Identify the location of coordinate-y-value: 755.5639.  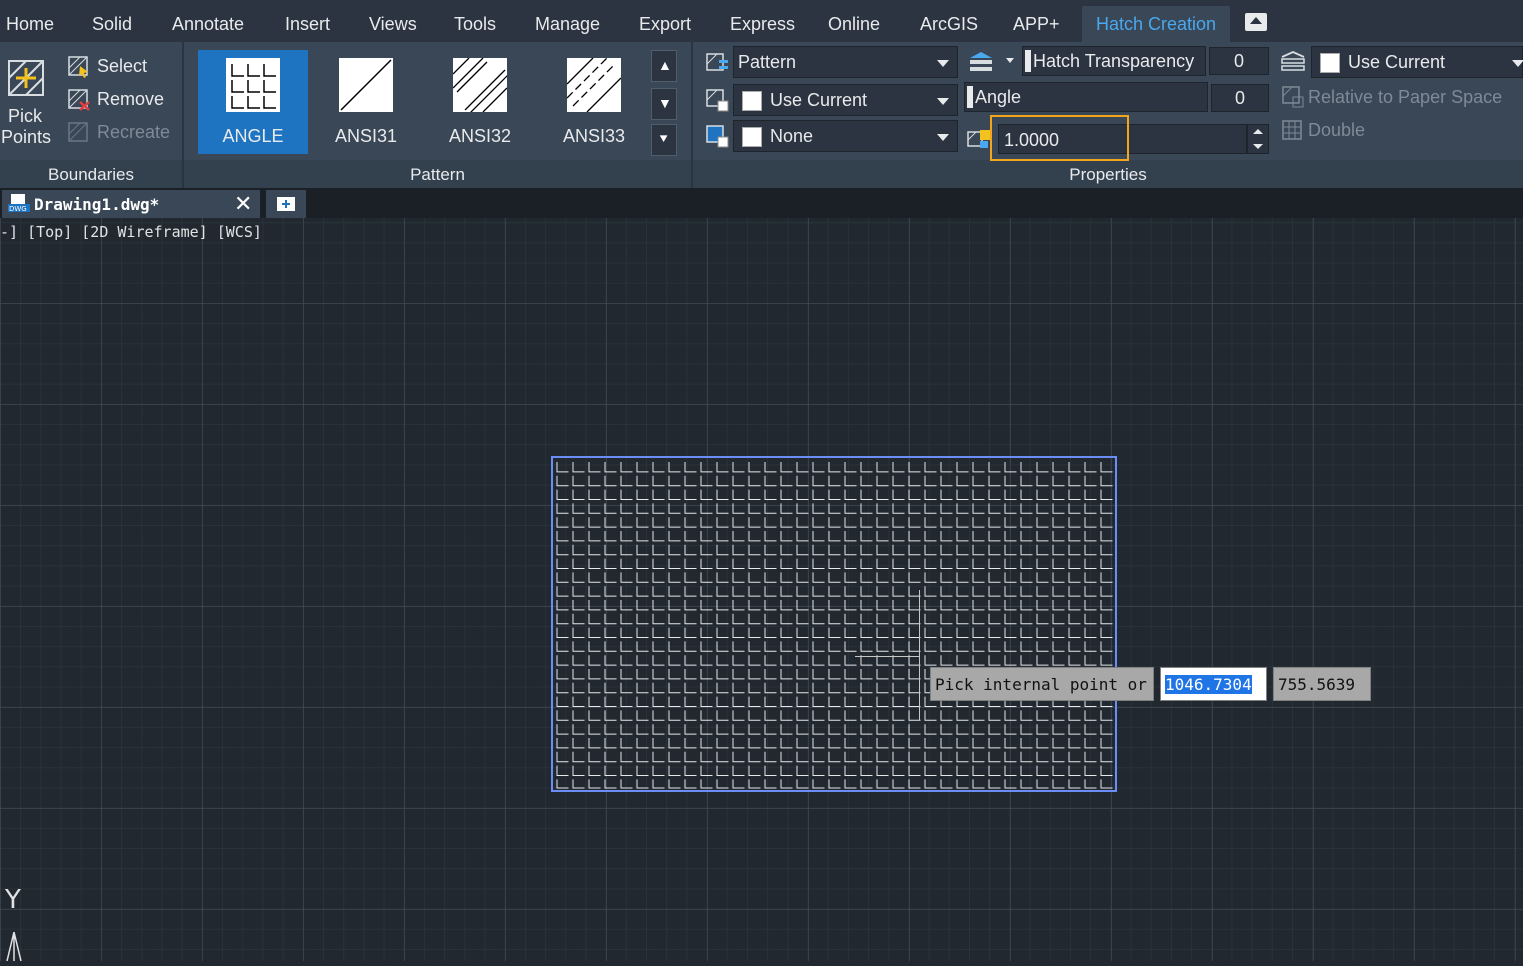
(1317, 684).